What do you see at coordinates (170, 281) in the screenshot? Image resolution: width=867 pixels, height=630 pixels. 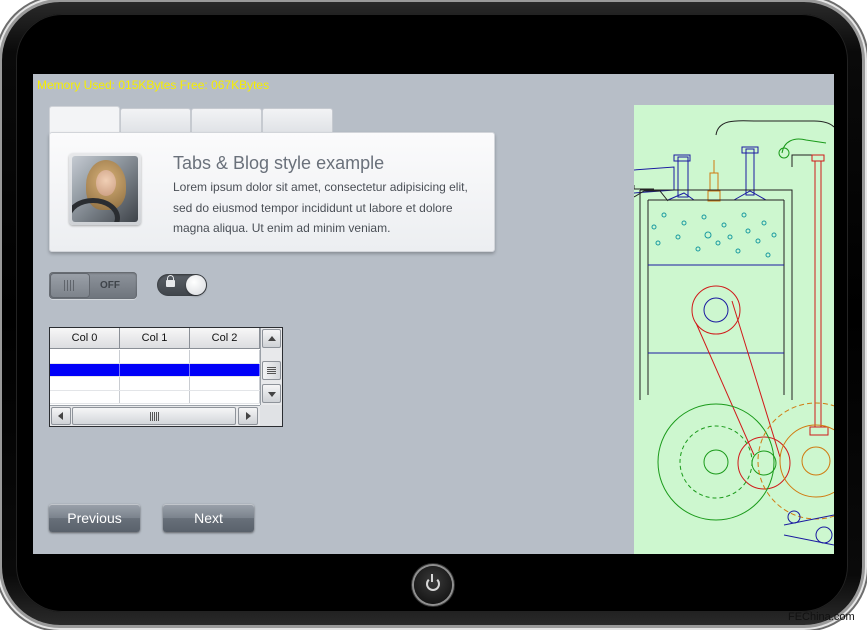 I see `lock-icon` at bounding box center [170, 281].